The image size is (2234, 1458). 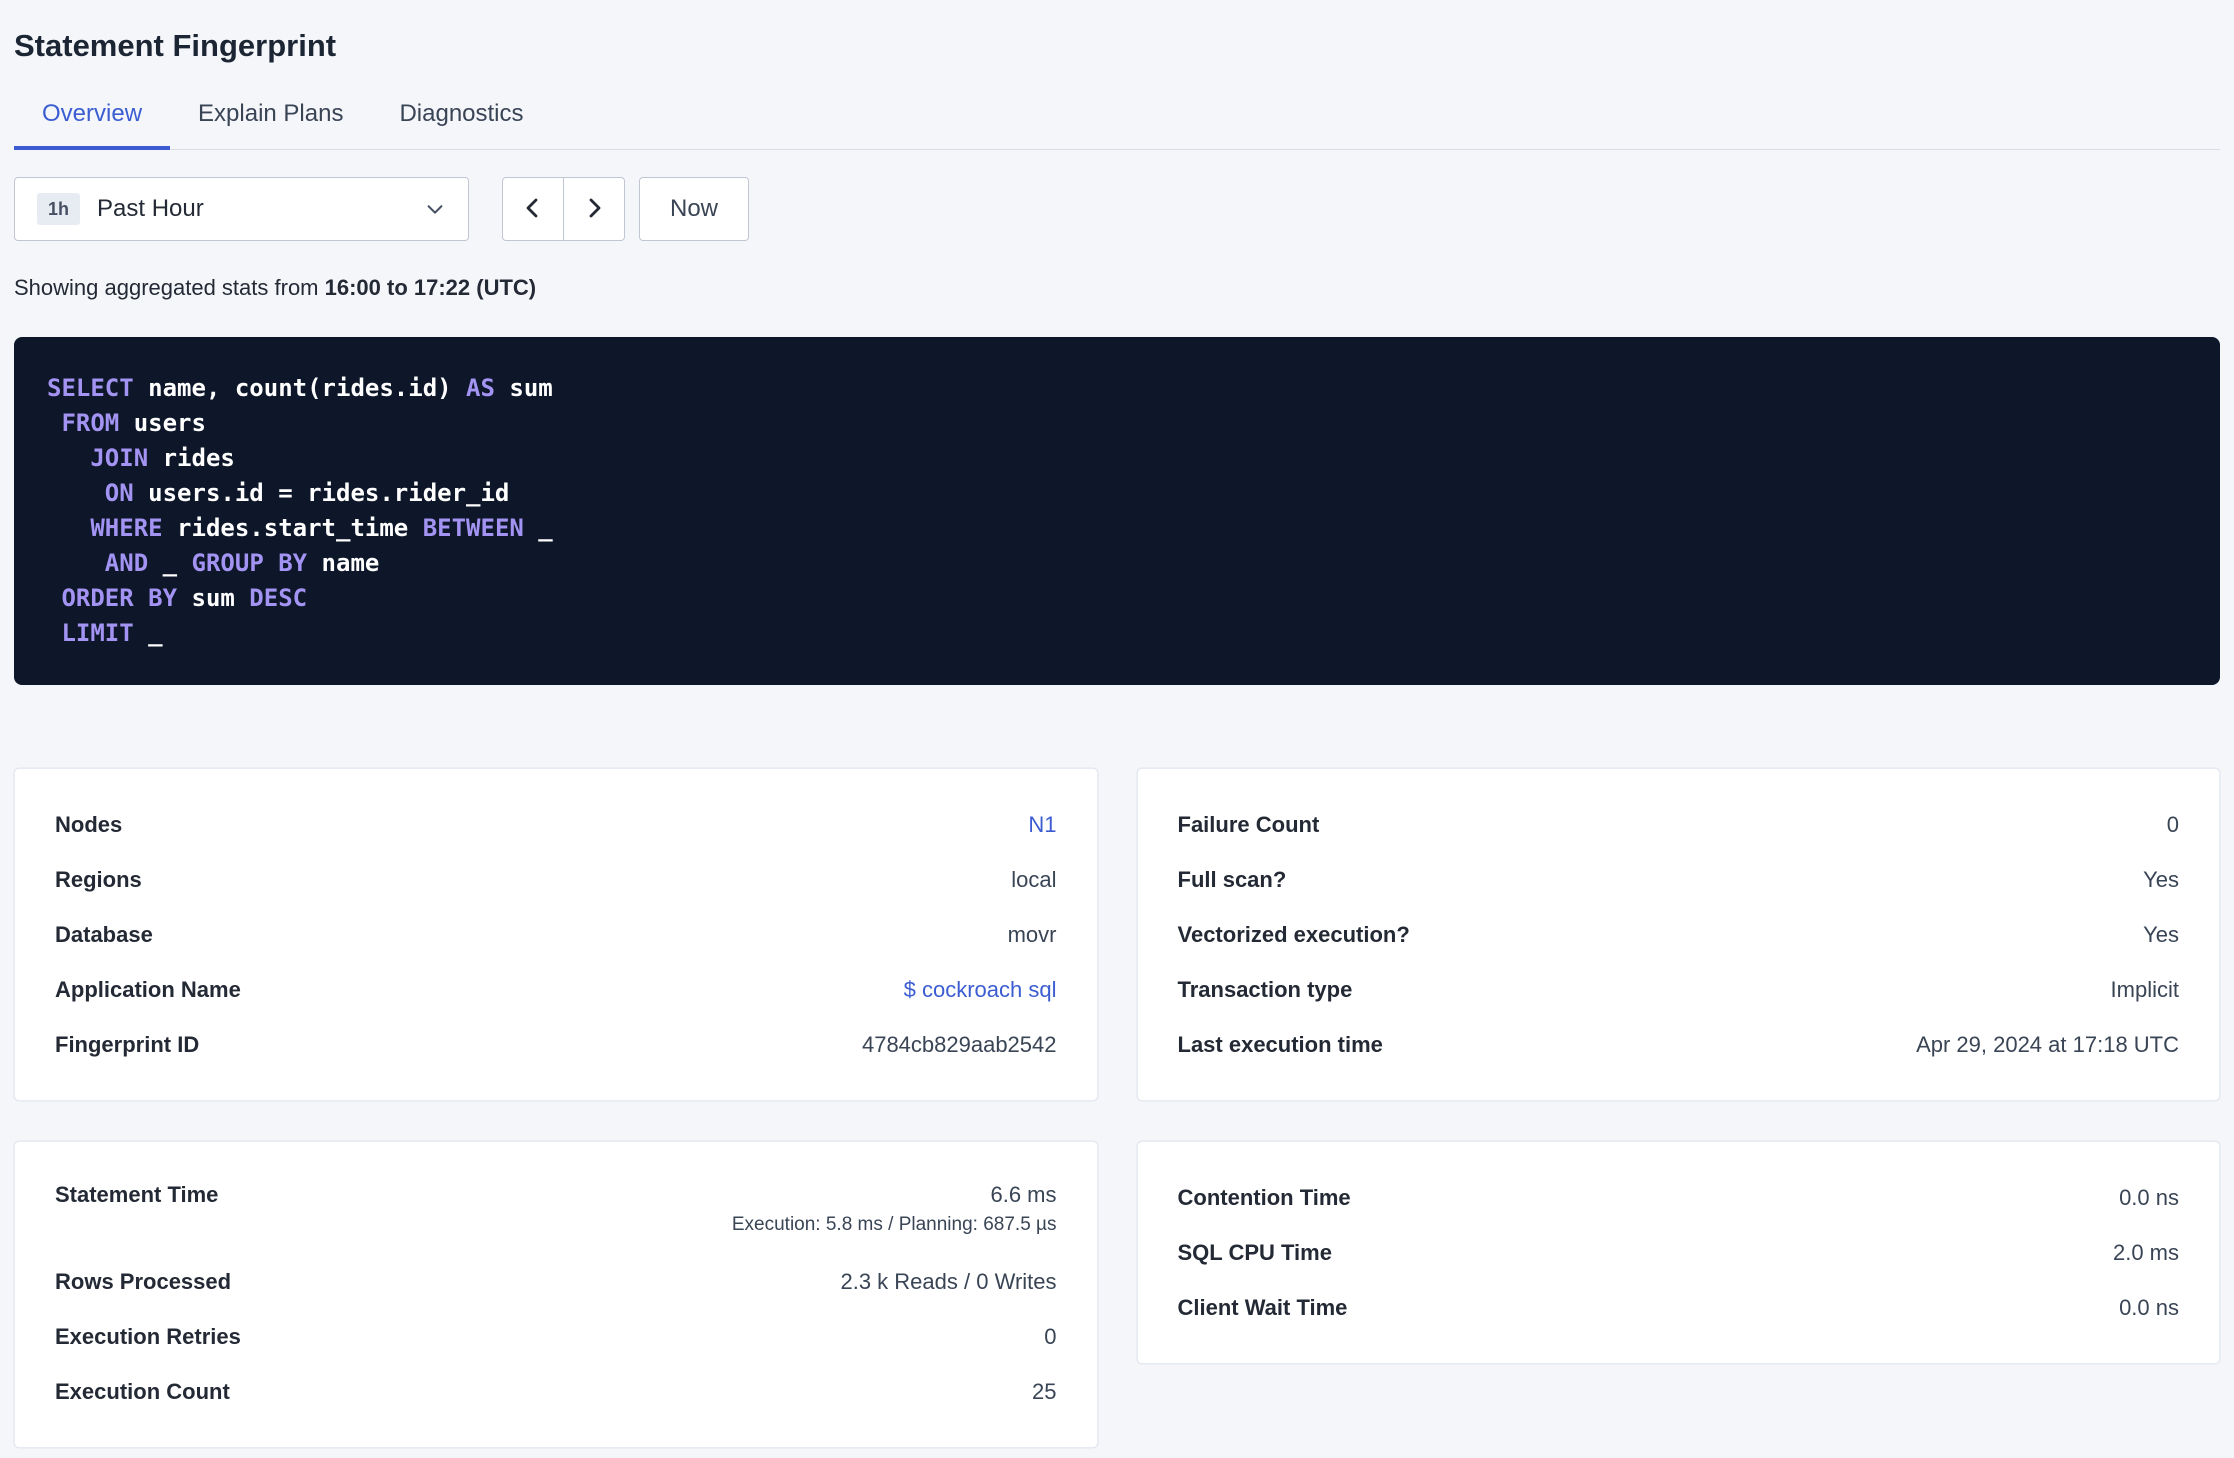 What do you see at coordinates (2145, 1252) in the screenshot?
I see `row-value: 2.0 ms` at bounding box center [2145, 1252].